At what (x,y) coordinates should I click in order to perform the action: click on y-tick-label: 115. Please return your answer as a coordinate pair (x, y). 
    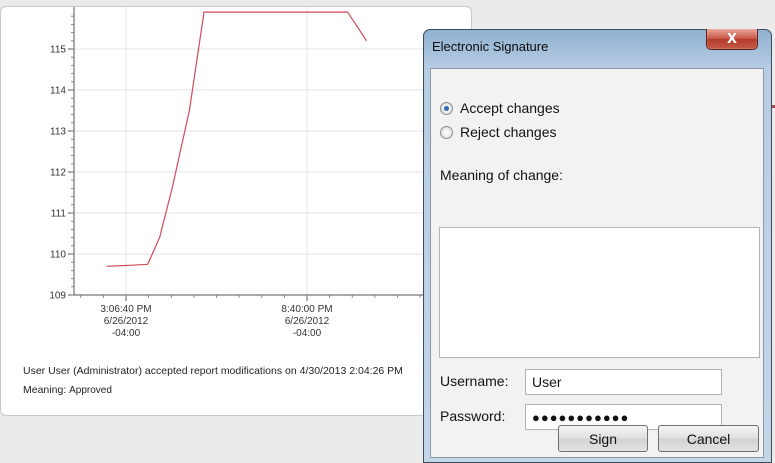
    Looking at the image, I should click on (58, 50).